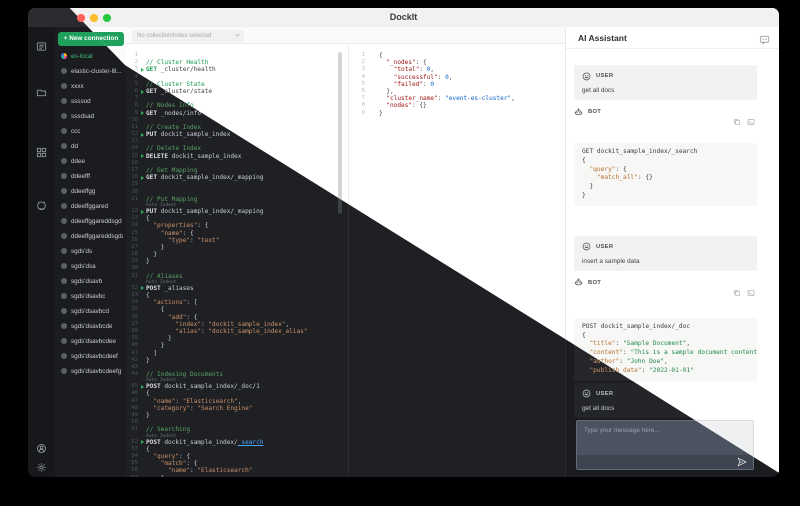  I want to click on sidebar-item-sgdsds: sgds'ds, so click(92, 251).